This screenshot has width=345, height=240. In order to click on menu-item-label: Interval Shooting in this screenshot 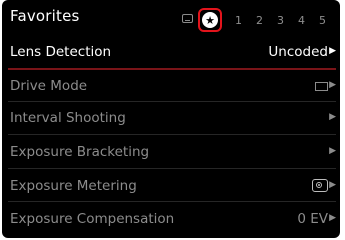, I will do `click(68, 118)`.